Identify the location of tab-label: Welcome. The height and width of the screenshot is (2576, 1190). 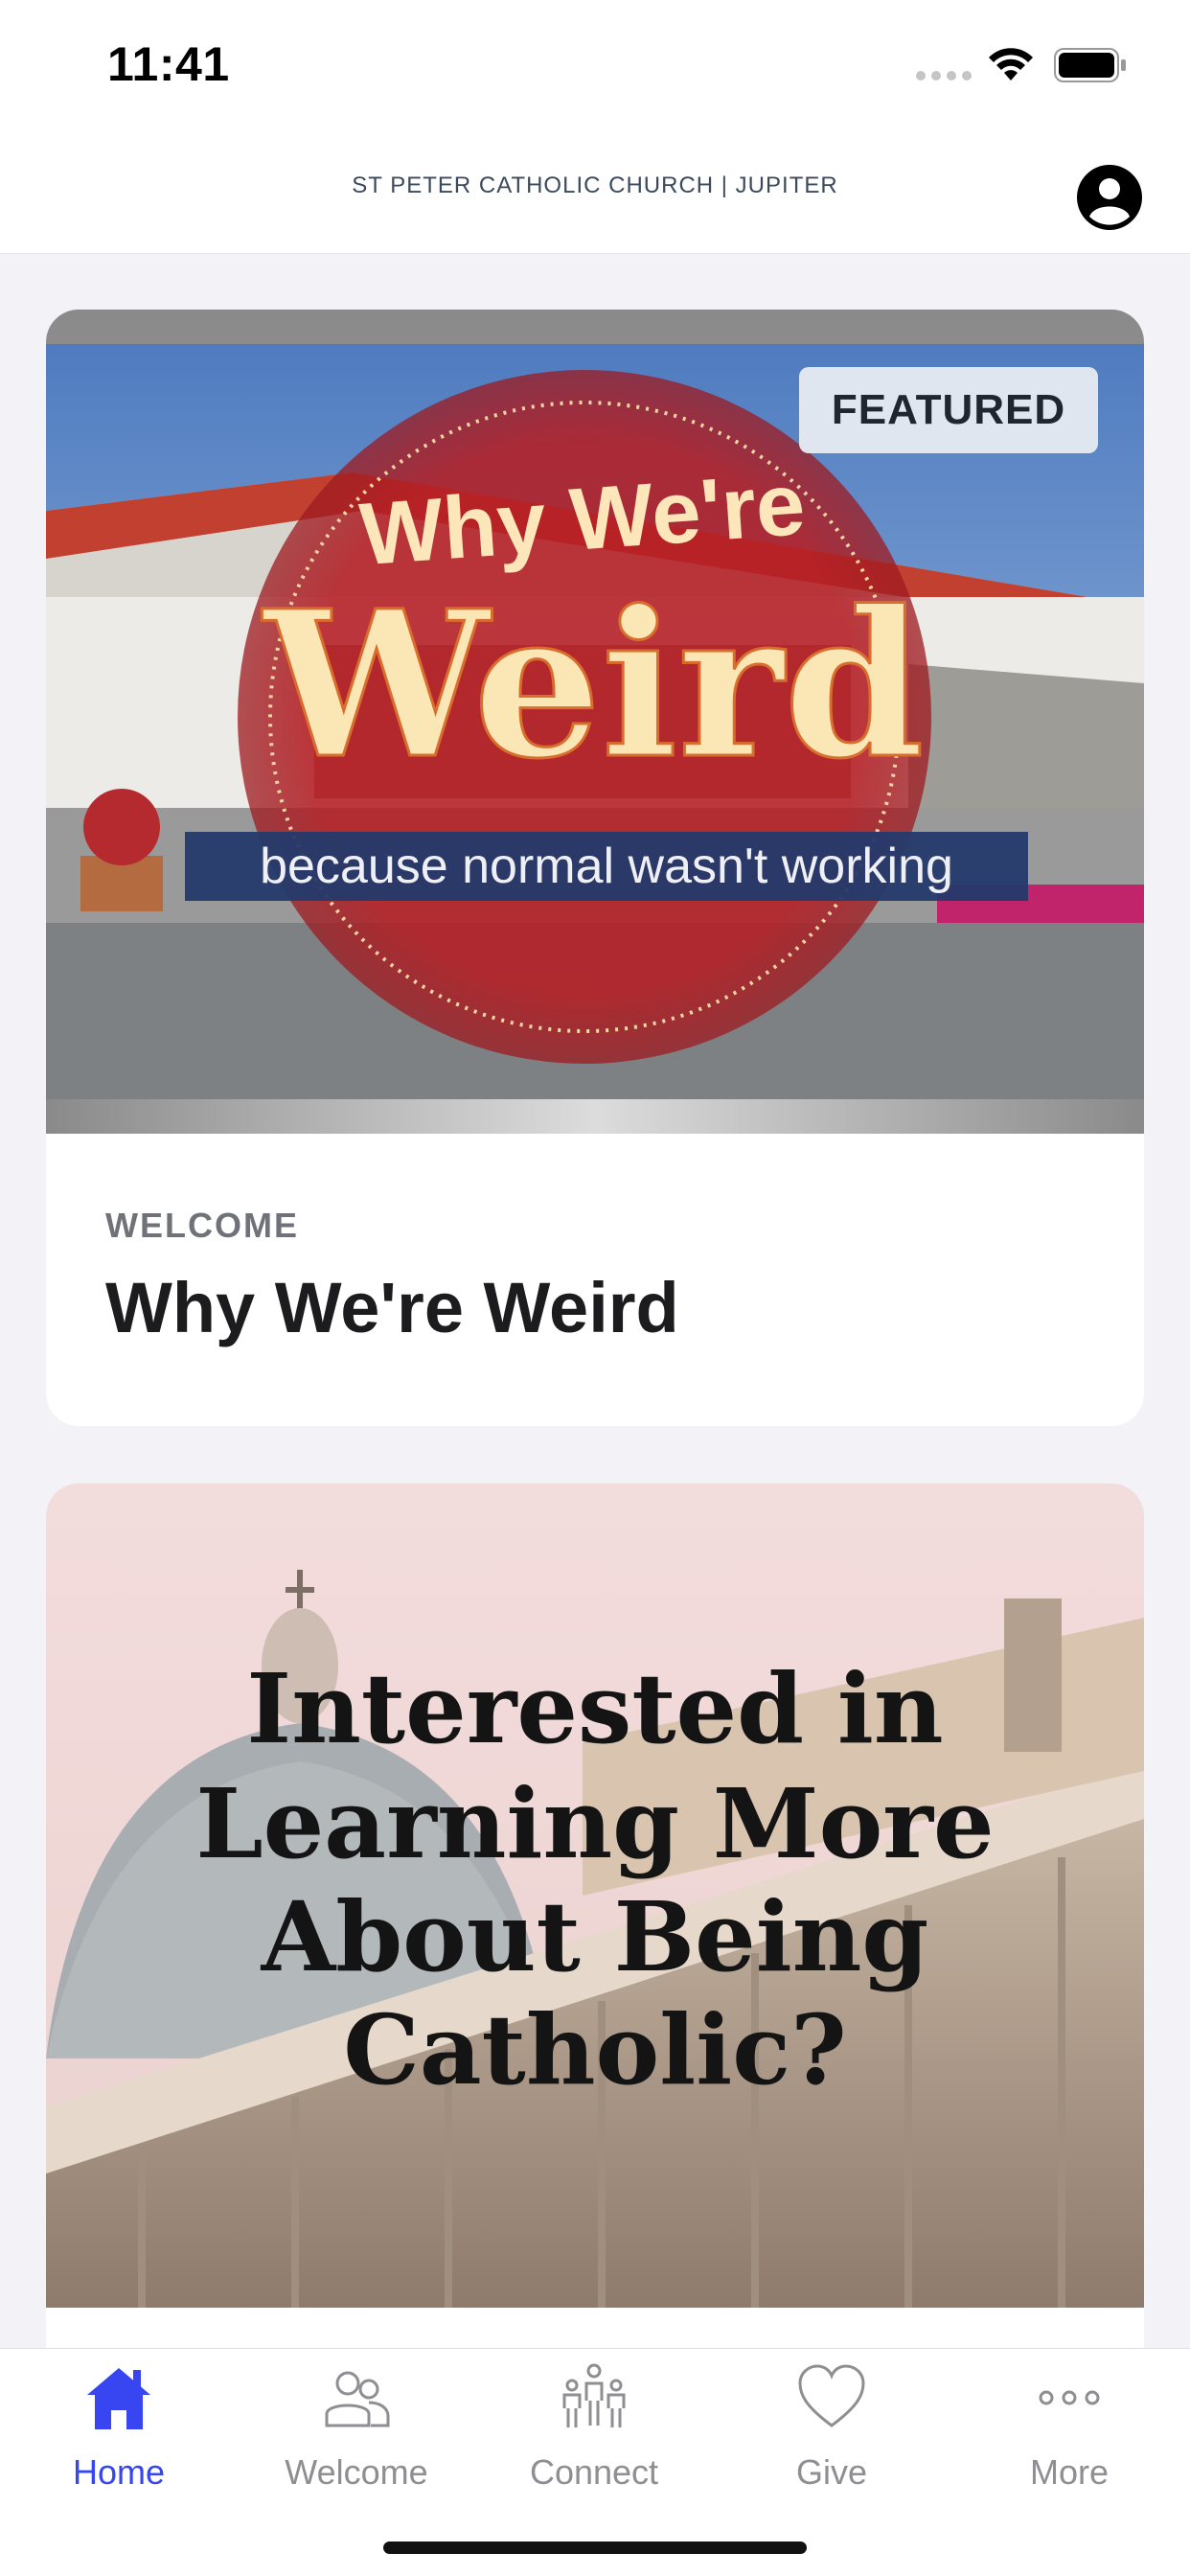
(357, 2472).